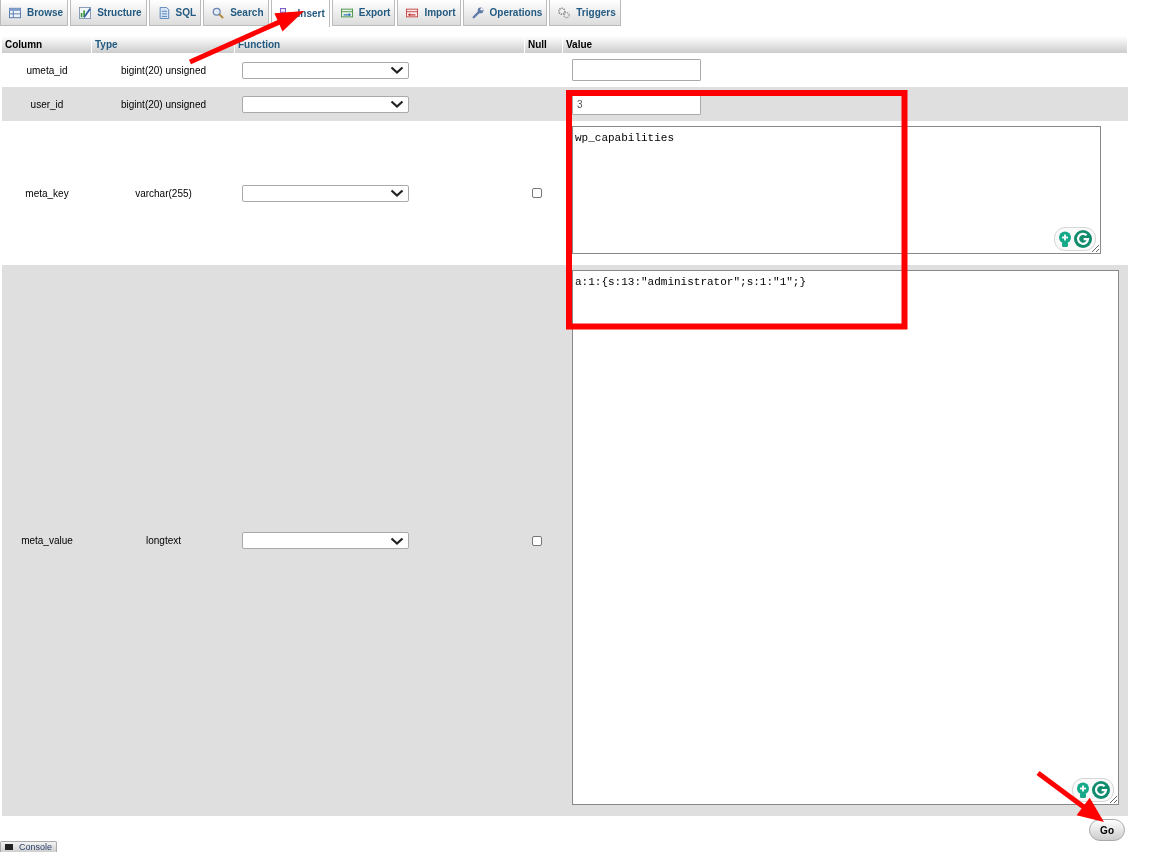  What do you see at coordinates (836, 190) in the screenshot?
I see `value-textarea: wp_capabilities` at bounding box center [836, 190].